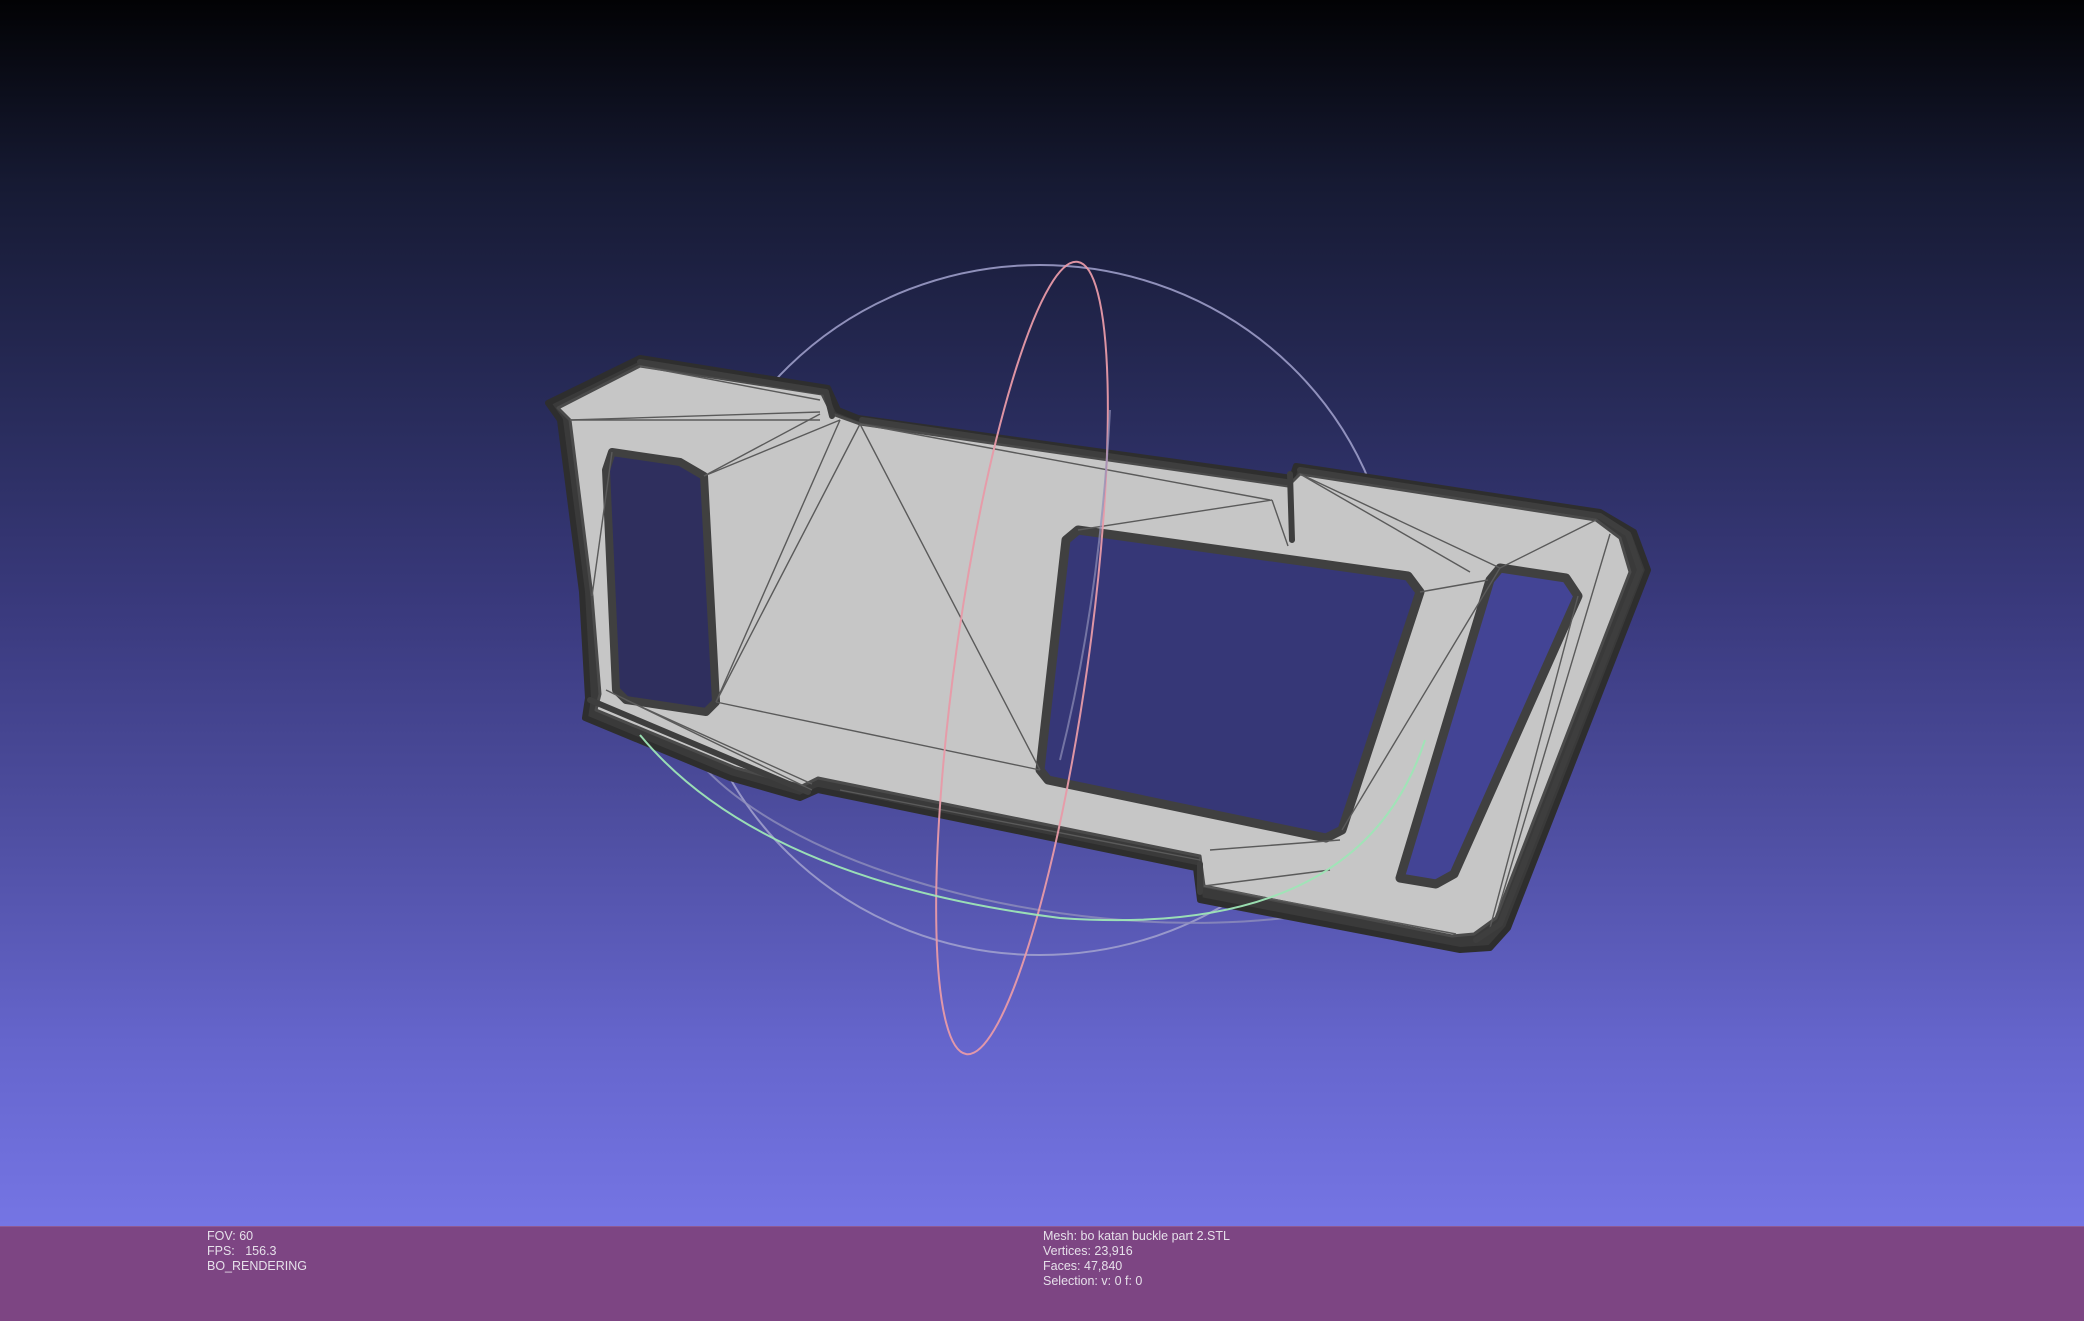  Describe the element at coordinates (1113, 1251) in the screenshot. I see `vertices-value: 23,916` at that location.